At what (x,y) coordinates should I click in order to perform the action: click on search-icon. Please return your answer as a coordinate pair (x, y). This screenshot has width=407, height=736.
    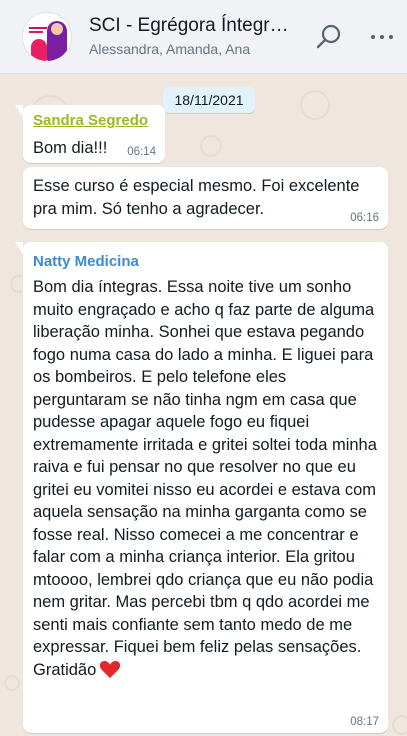
    Looking at the image, I should click on (329, 37).